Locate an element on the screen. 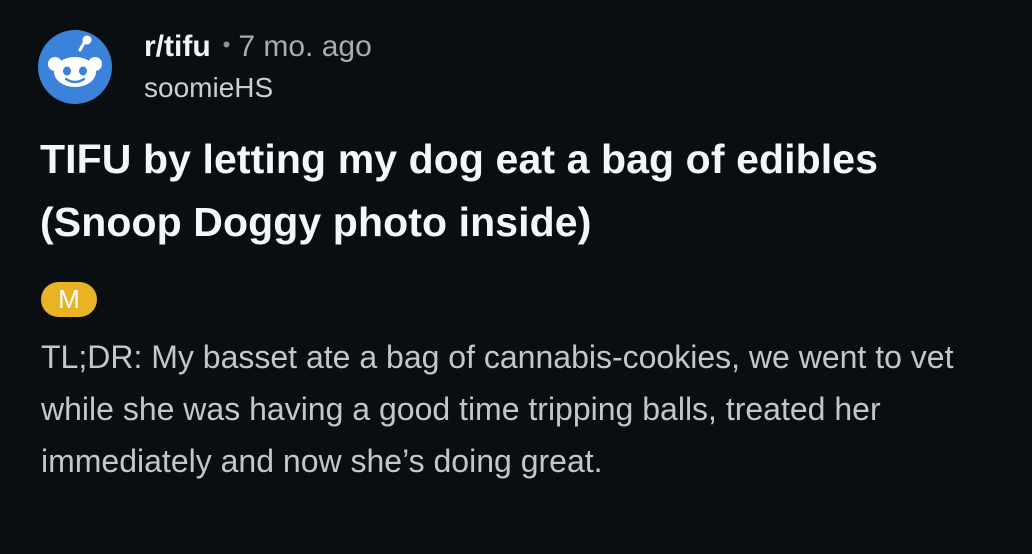  subreddit-avatar is located at coordinates (75, 67).